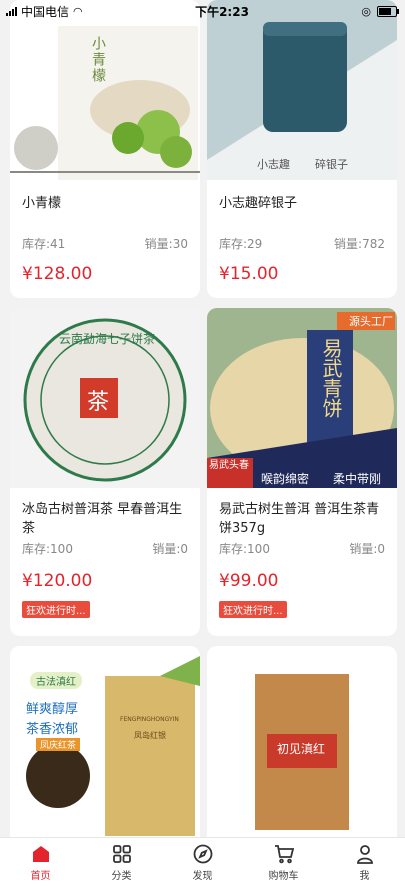 This screenshot has width=405, height=887. What do you see at coordinates (258, 203) in the screenshot?
I see `product-title: 小志趣碎银子` at bounding box center [258, 203].